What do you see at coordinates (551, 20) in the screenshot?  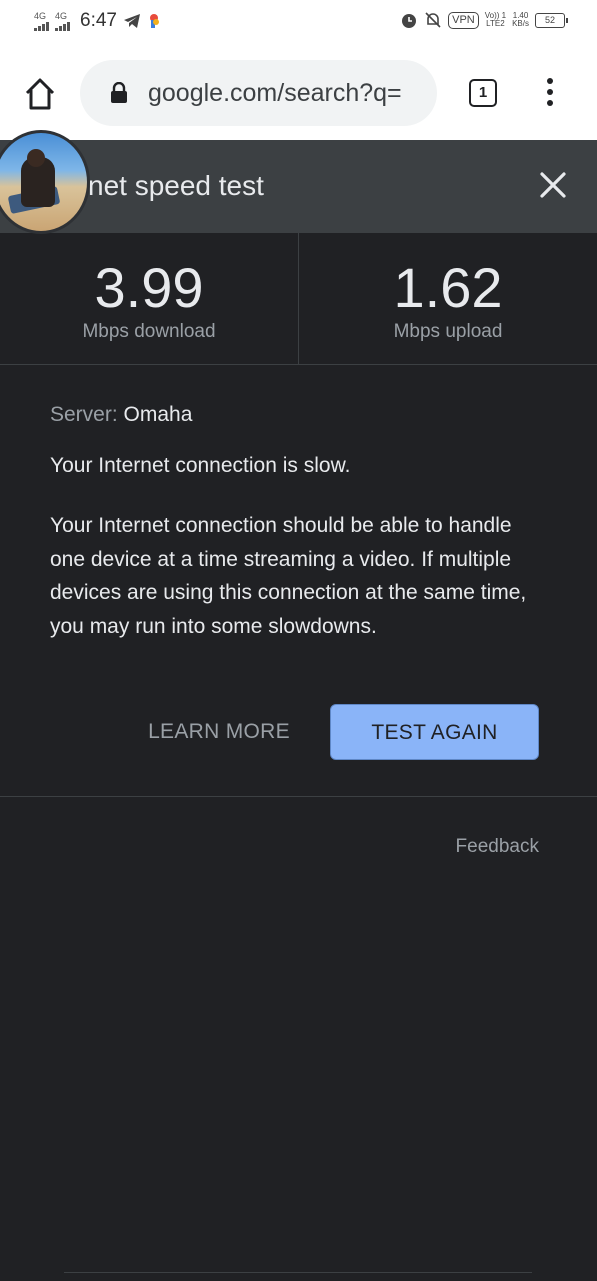 I see `battery-icon: 52` at bounding box center [551, 20].